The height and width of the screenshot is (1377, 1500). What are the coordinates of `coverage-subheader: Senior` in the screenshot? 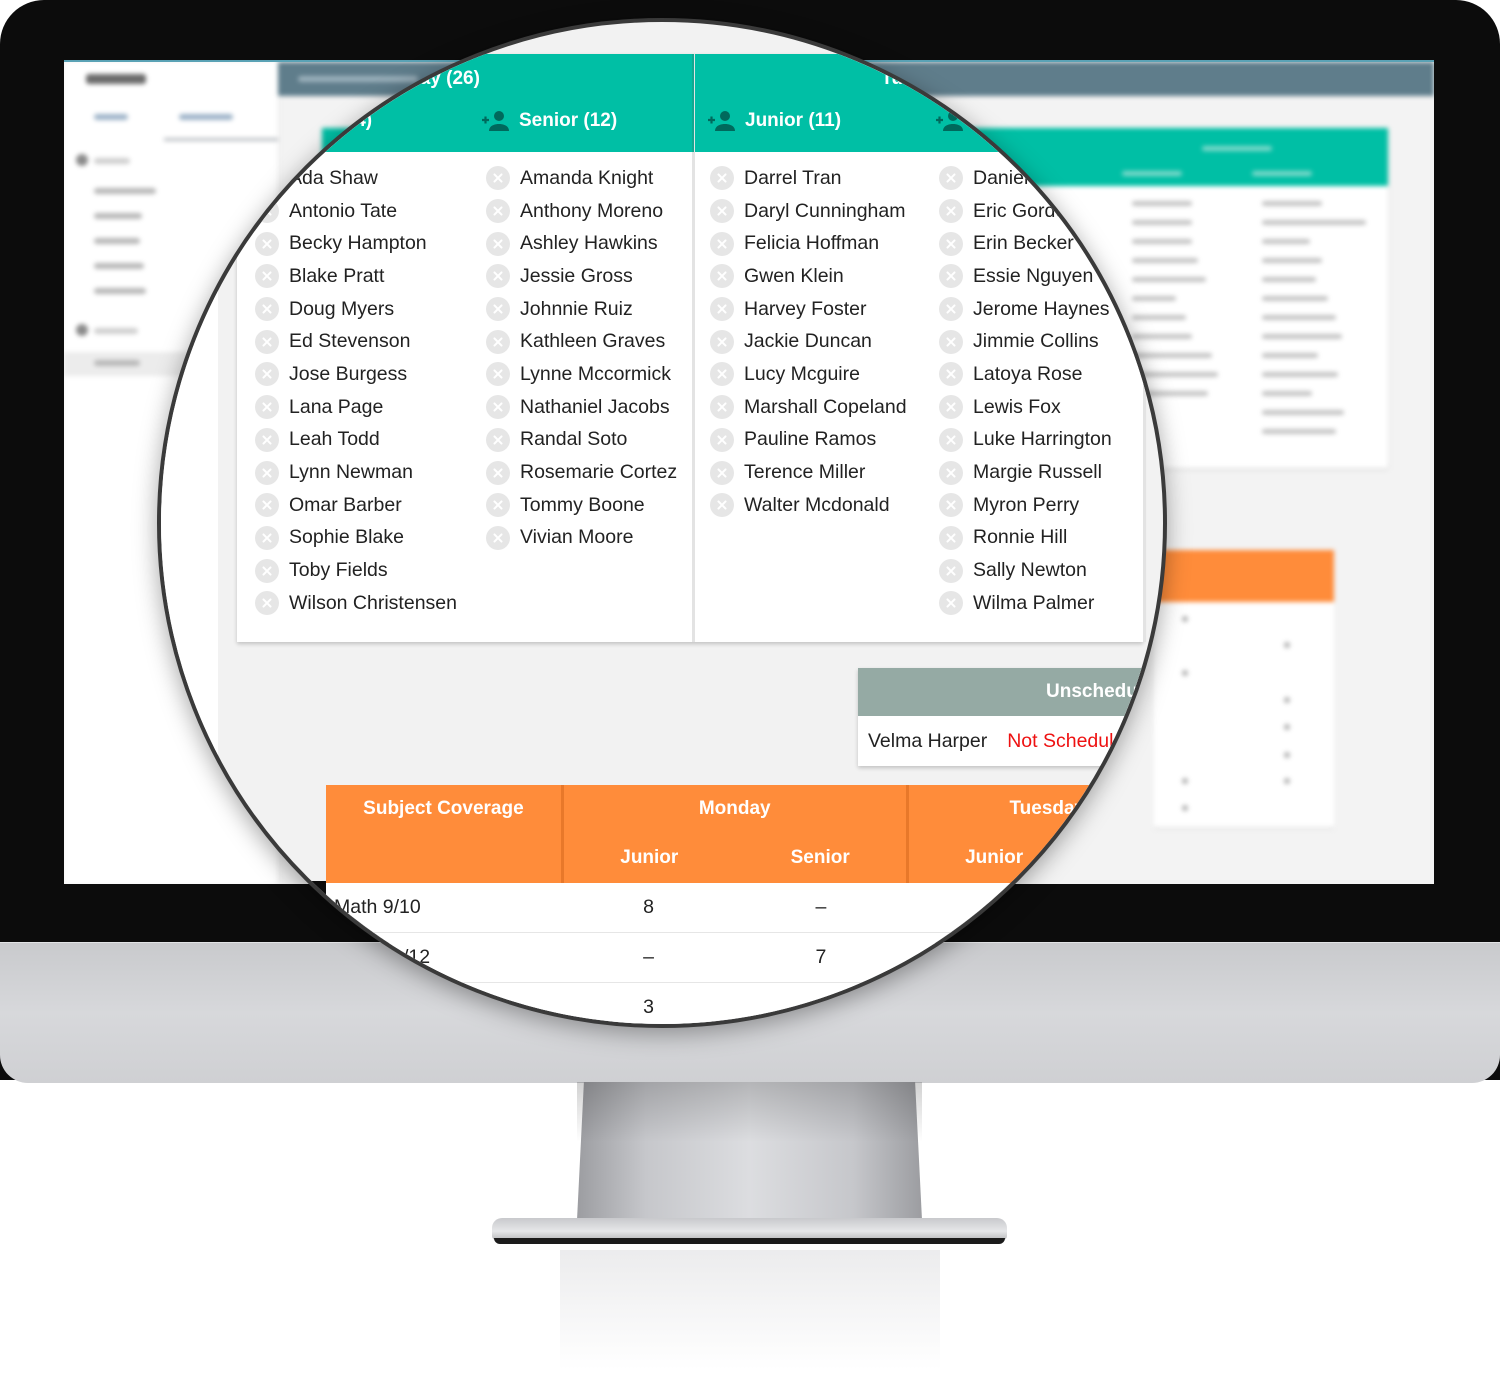 It's located at (821, 858).